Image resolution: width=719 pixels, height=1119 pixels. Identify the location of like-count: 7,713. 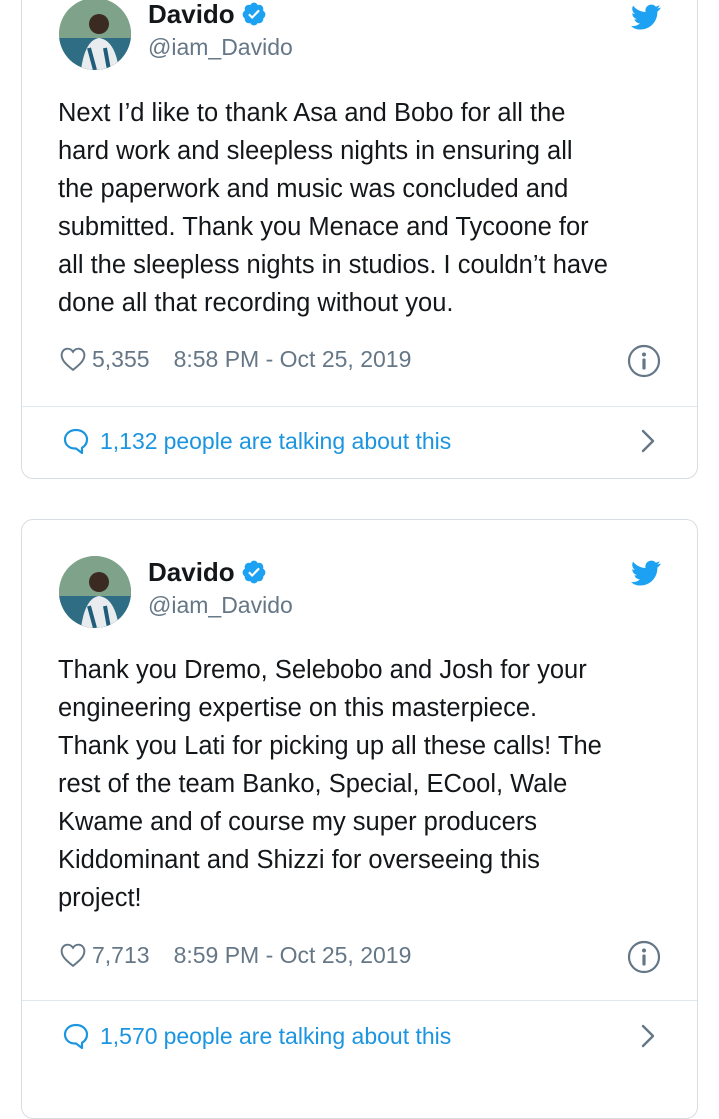
(121, 955).